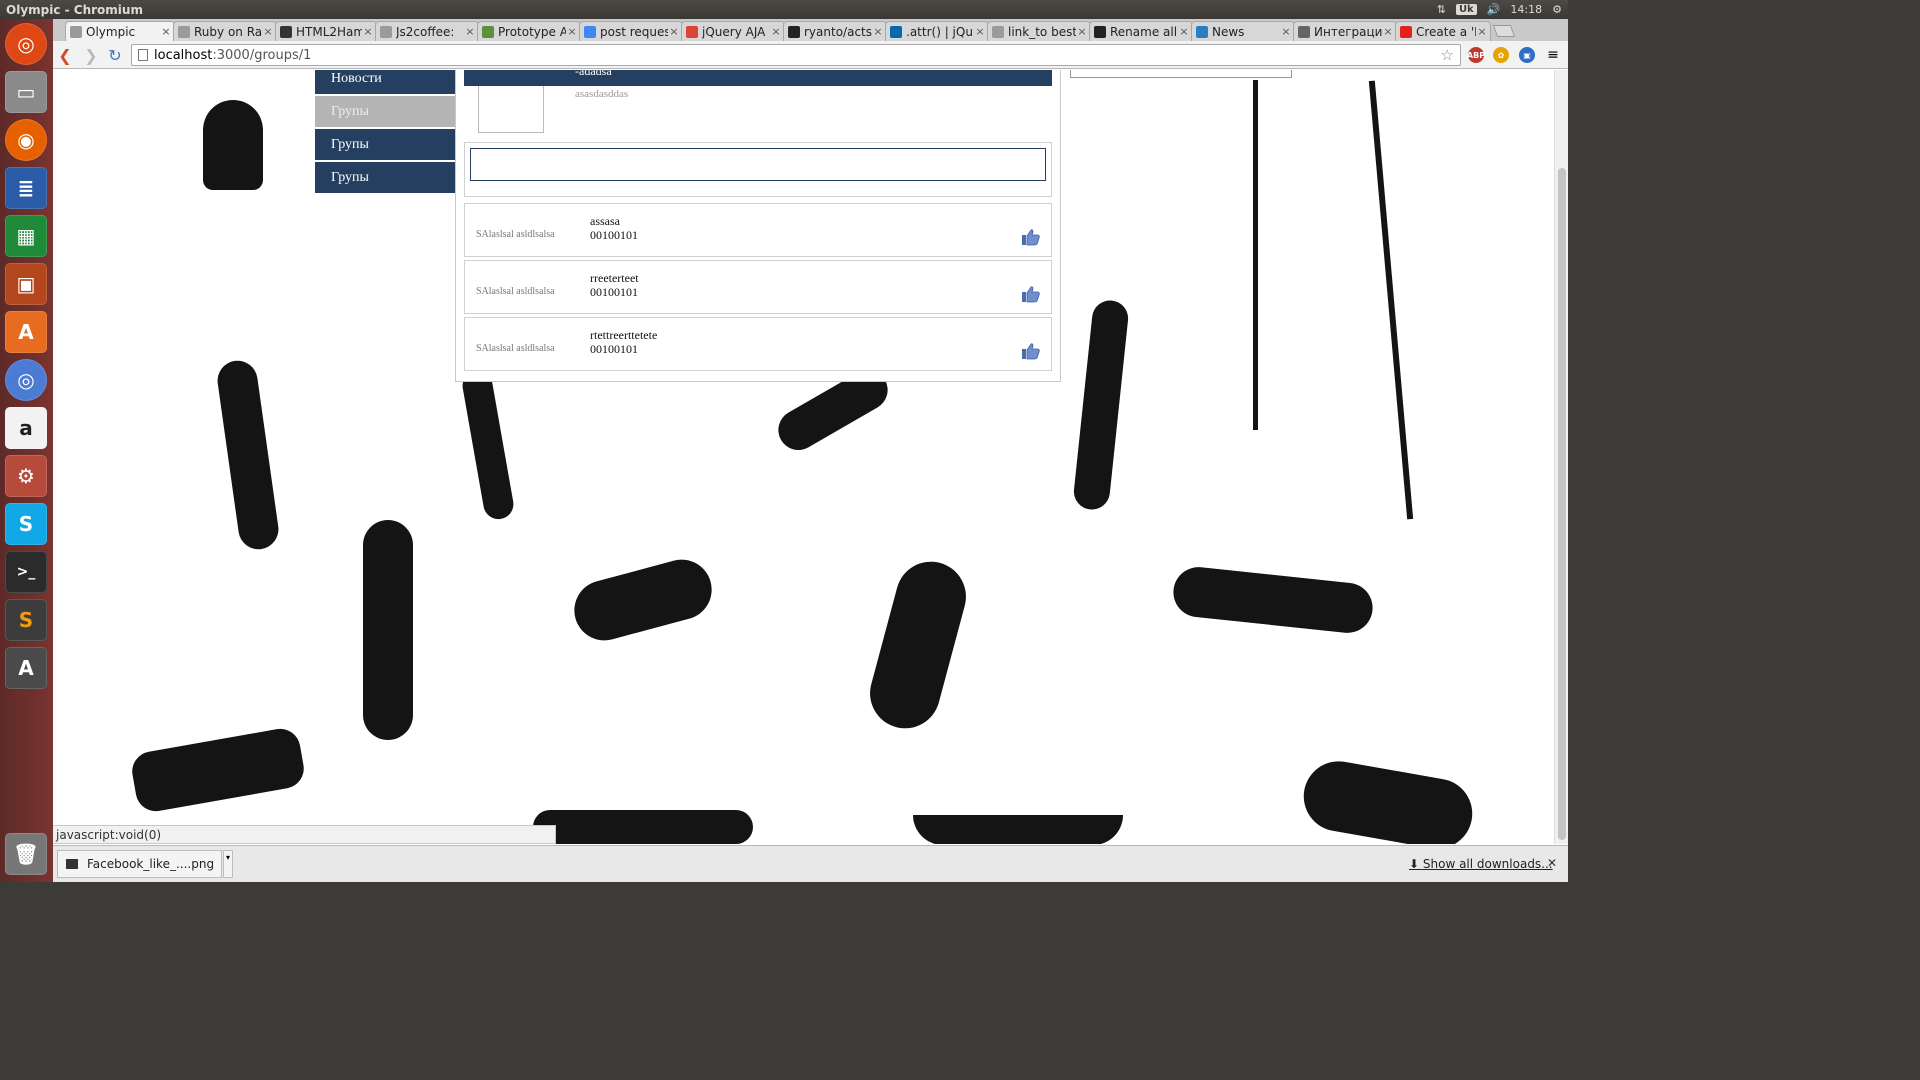 The image size is (1920, 1080). I want to click on browser-tab: Olympic ×, so click(120, 31).